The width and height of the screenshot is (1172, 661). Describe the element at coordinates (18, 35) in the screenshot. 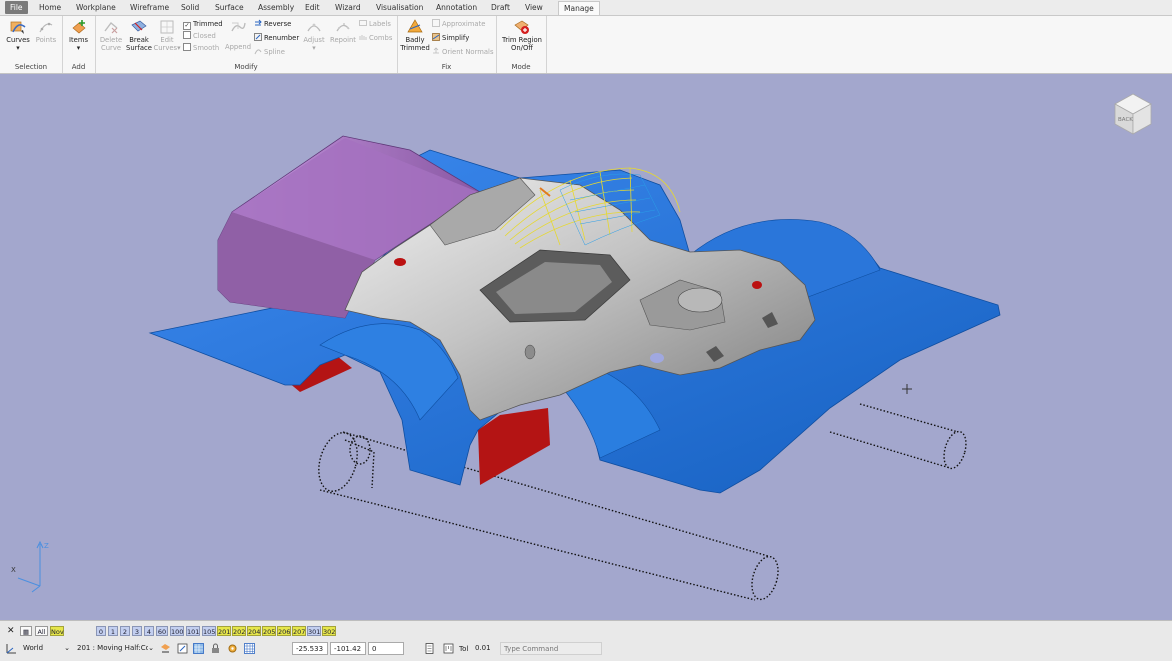

I see `curves-button: Curves ▾` at that location.